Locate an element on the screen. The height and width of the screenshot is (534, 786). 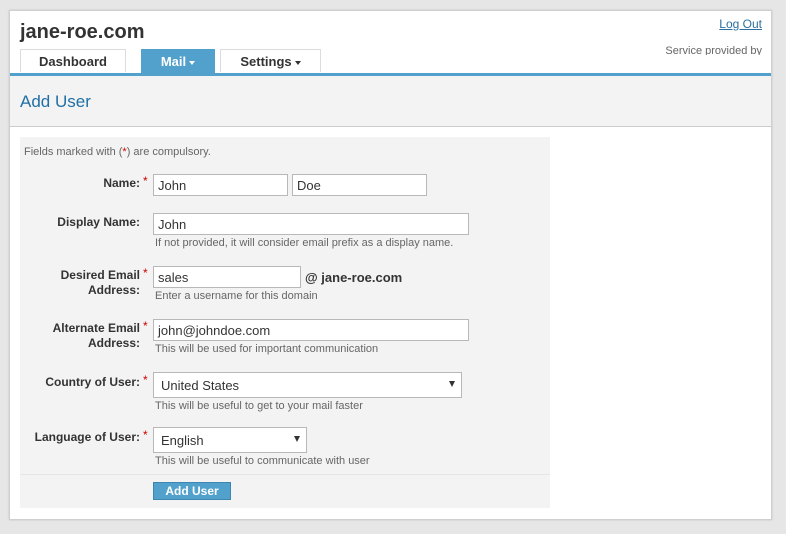
email-domain-suffix: @ jane-roe.com is located at coordinates (354, 277).